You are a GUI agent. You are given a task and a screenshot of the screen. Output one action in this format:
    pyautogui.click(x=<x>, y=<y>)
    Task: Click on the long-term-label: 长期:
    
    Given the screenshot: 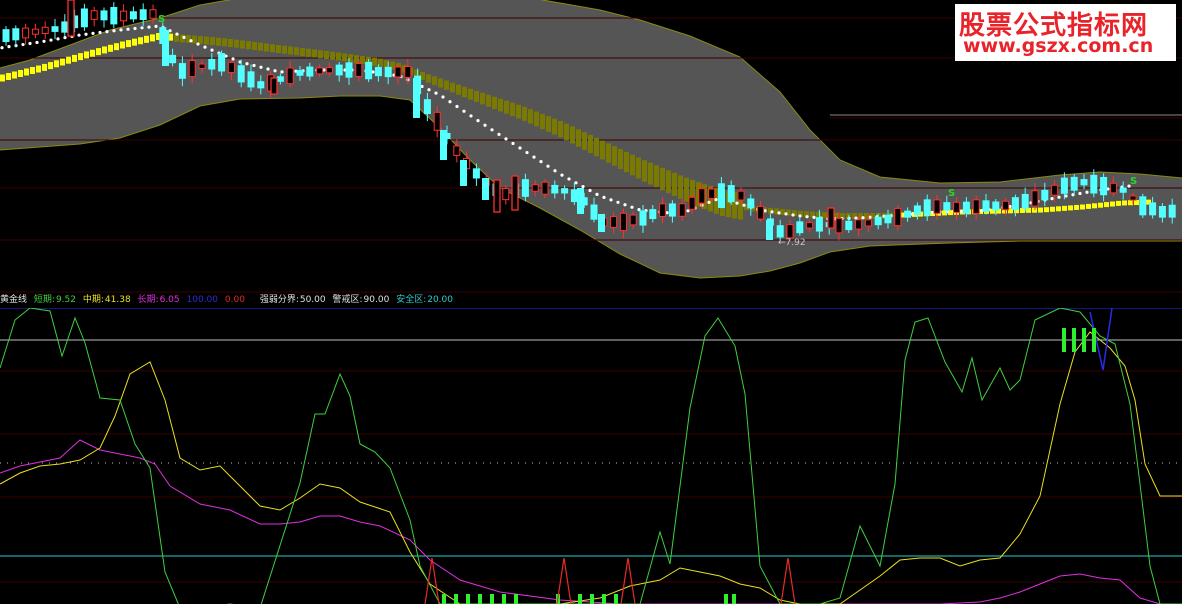 What is the action you would take?
    pyautogui.click(x=148, y=300)
    